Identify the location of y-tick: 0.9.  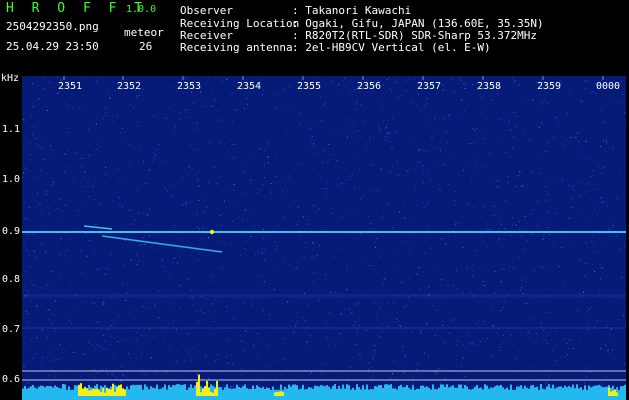
(11, 231).